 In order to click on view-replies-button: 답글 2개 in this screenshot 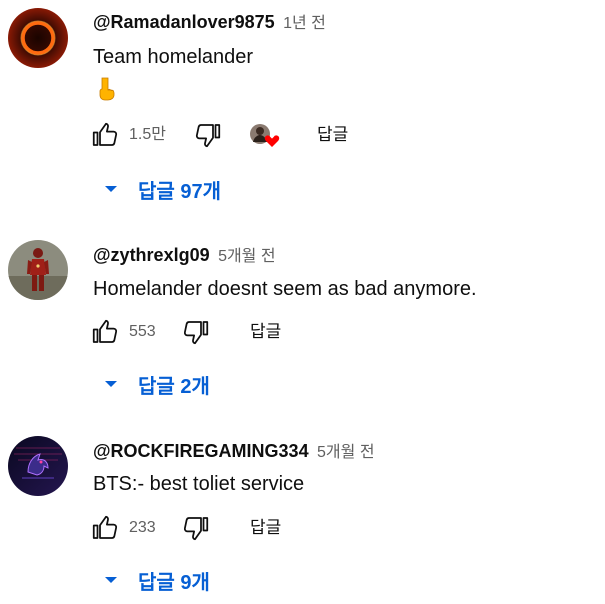, I will do `click(156, 384)`.